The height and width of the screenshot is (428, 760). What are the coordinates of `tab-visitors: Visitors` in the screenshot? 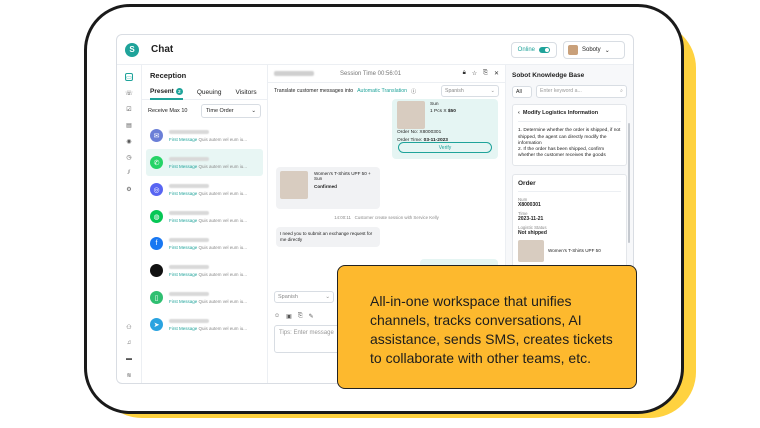 It's located at (245, 92).